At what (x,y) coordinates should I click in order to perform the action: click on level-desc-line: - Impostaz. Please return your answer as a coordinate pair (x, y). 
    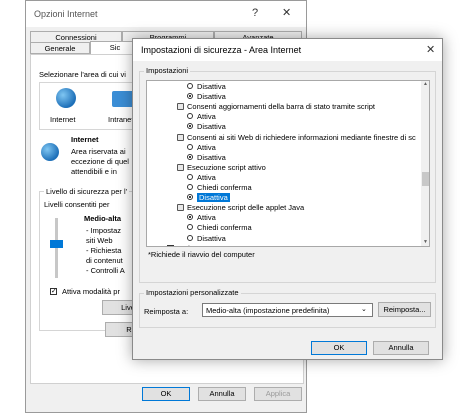
    Looking at the image, I should click on (104, 230).